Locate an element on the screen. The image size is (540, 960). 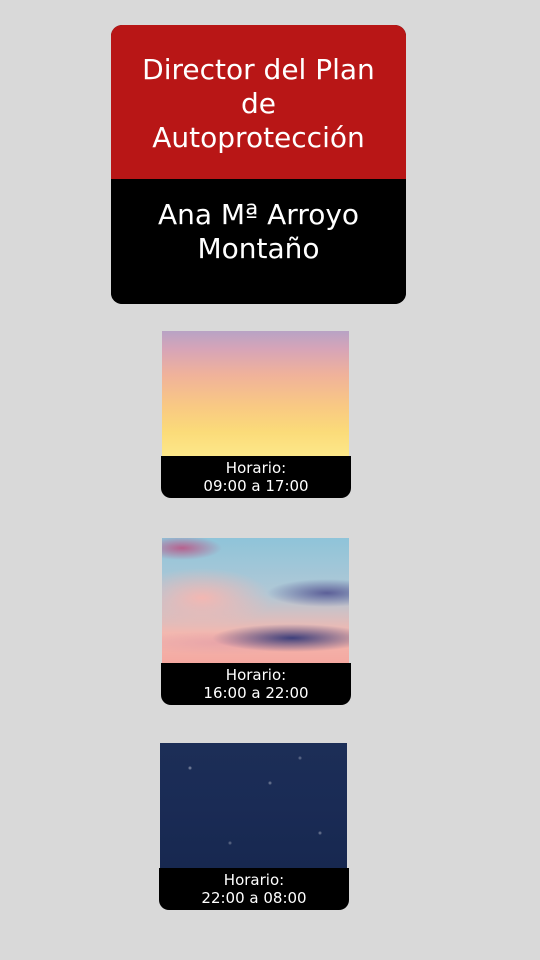
shift-hours: 22:00 a 08:00 is located at coordinates (254, 898).